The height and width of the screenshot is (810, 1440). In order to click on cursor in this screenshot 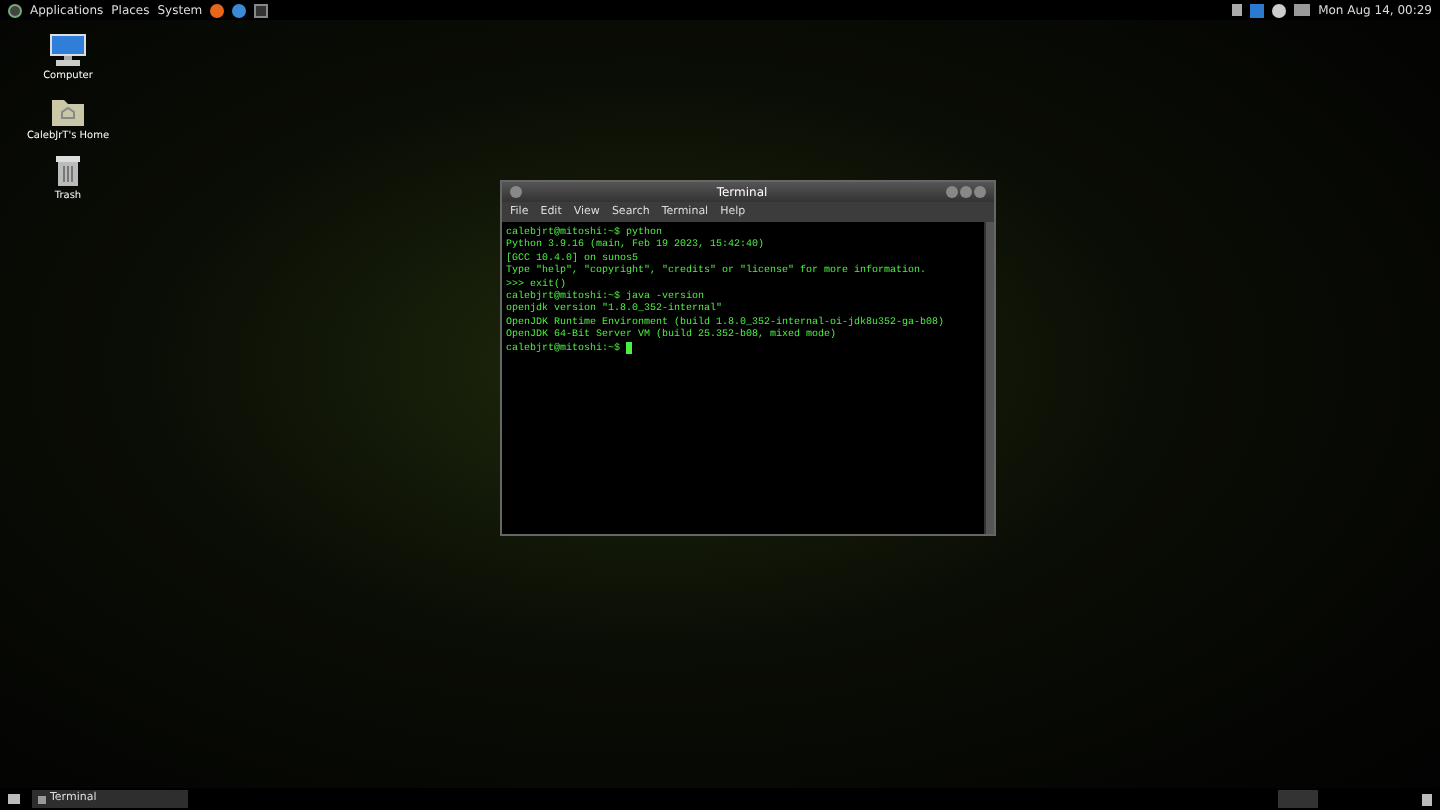, I will do `click(629, 347)`.